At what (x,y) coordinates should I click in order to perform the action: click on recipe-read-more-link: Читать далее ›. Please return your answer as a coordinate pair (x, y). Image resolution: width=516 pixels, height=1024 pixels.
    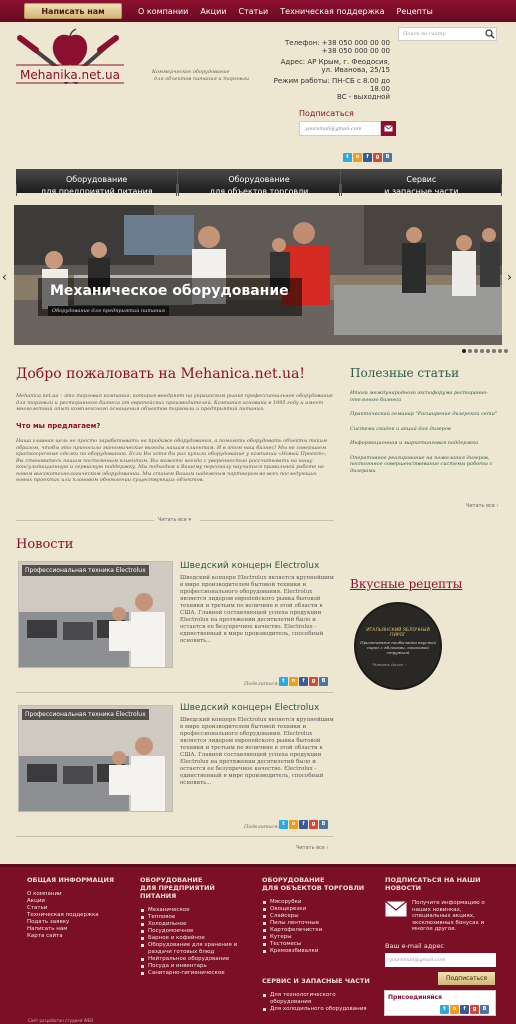
    Looking at the image, I should click on (389, 664).